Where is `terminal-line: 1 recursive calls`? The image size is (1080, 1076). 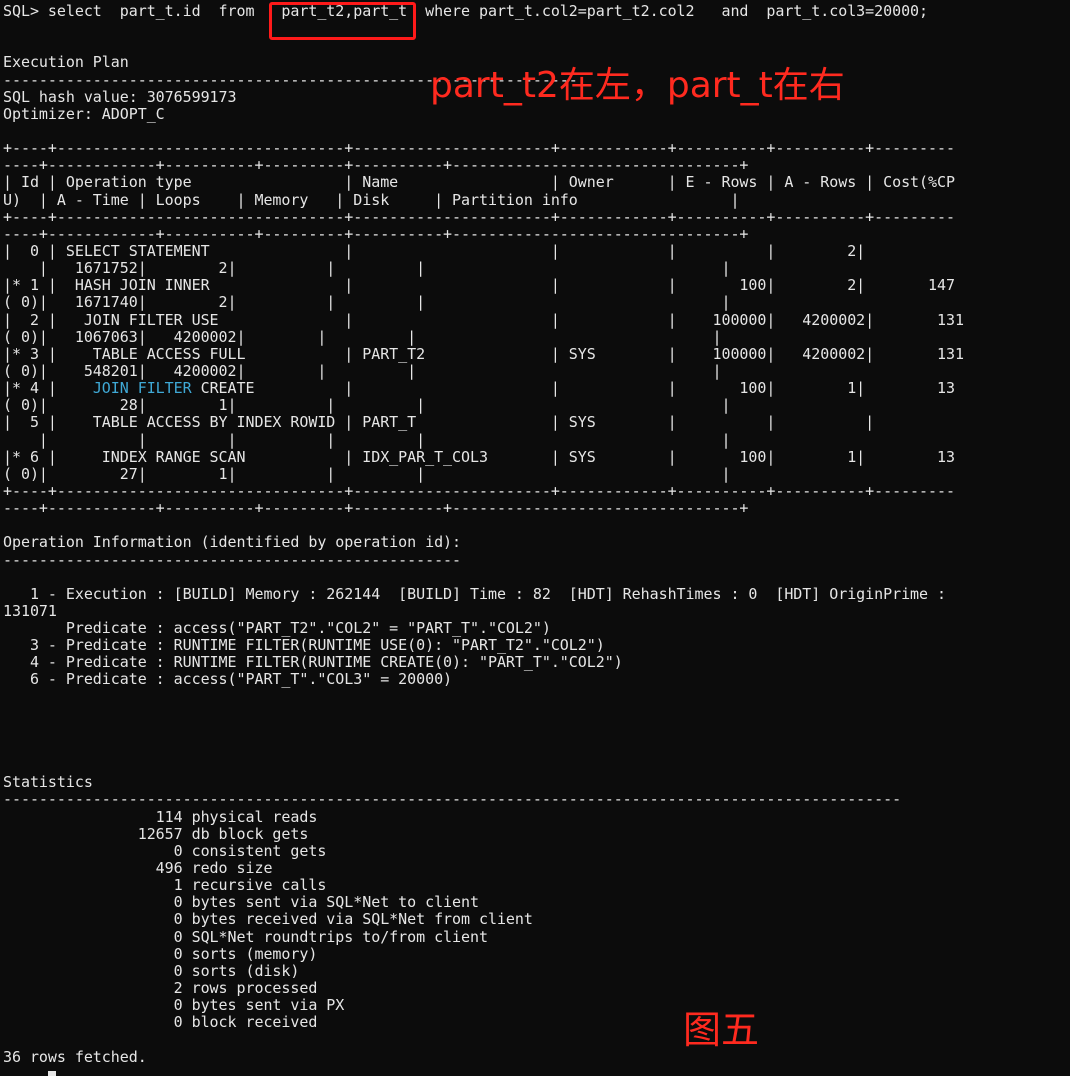 terminal-line: 1 recursive calls is located at coordinates (165, 885).